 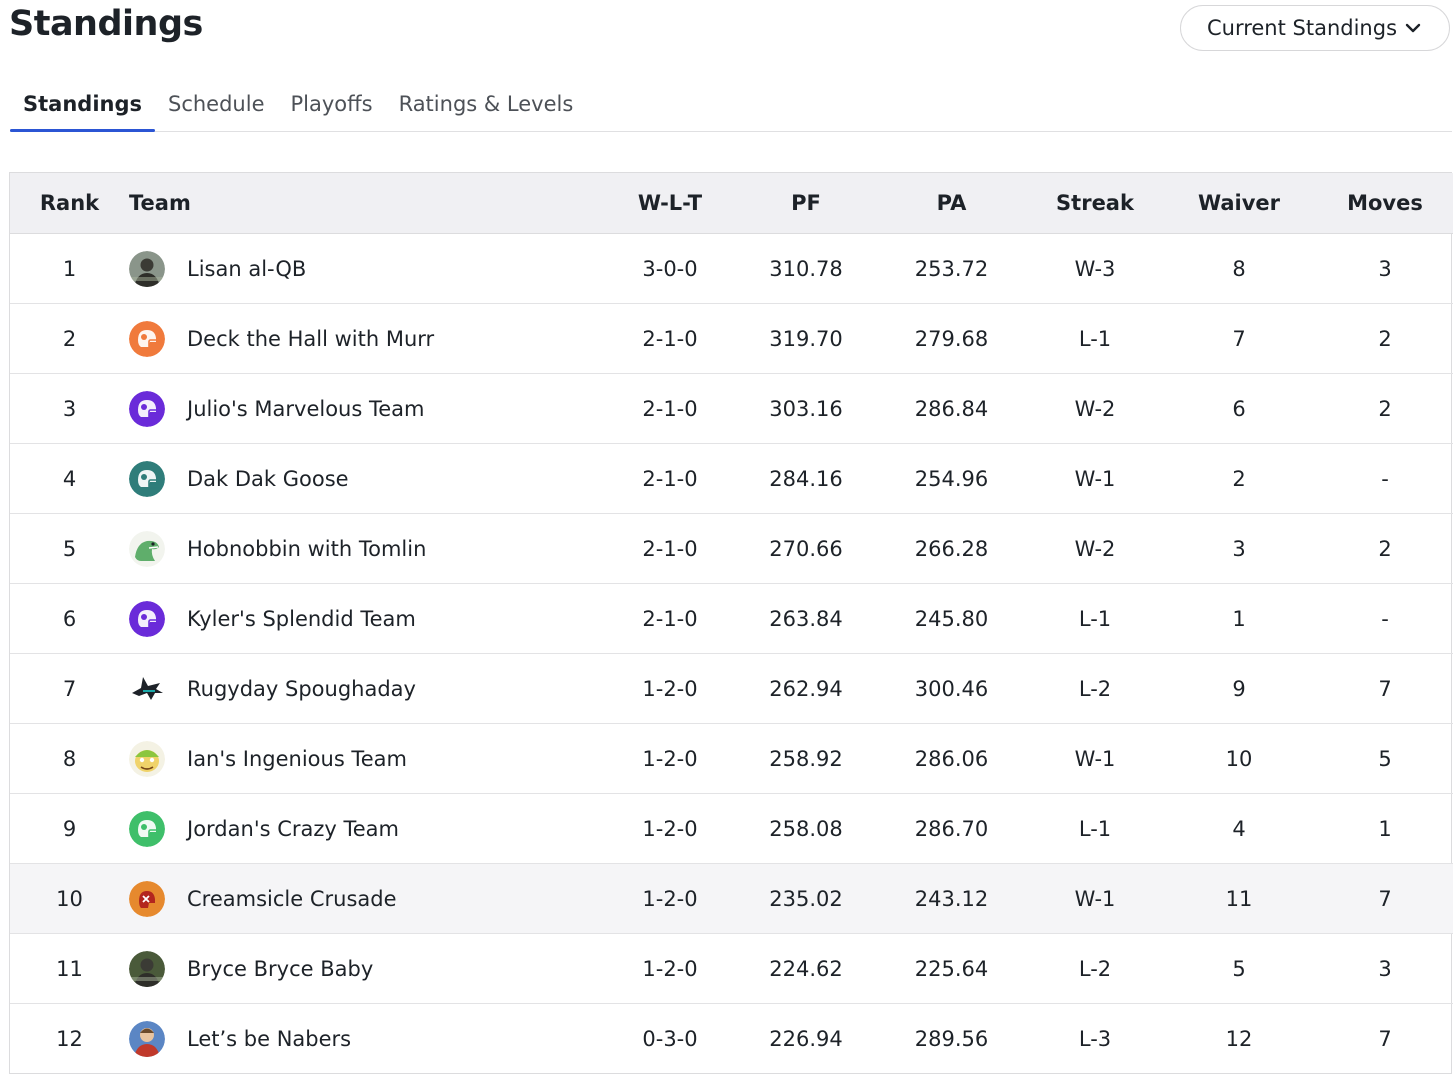 I want to click on waiver-cell: 6, so click(x=1239, y=408).